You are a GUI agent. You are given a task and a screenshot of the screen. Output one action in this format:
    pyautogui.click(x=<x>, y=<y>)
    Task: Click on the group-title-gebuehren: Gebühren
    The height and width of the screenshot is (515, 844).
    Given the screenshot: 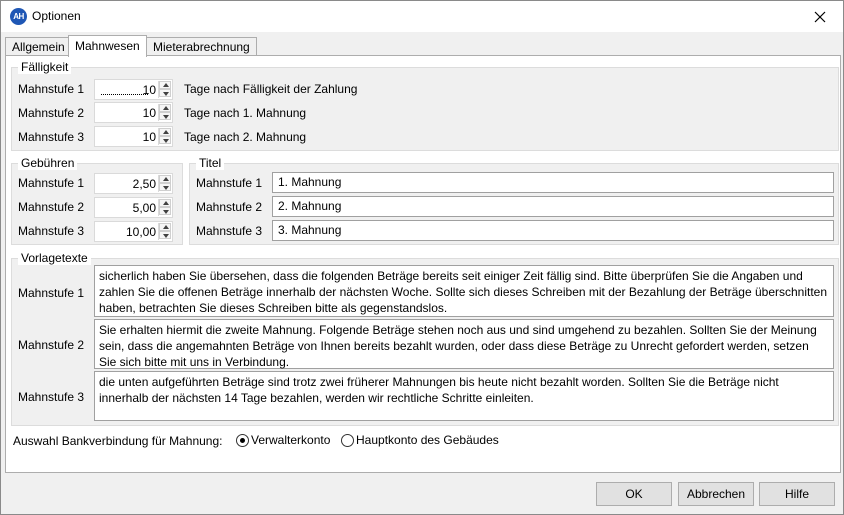 What is the action you would take?
    pyautogui.click(x=48, y=163)
    